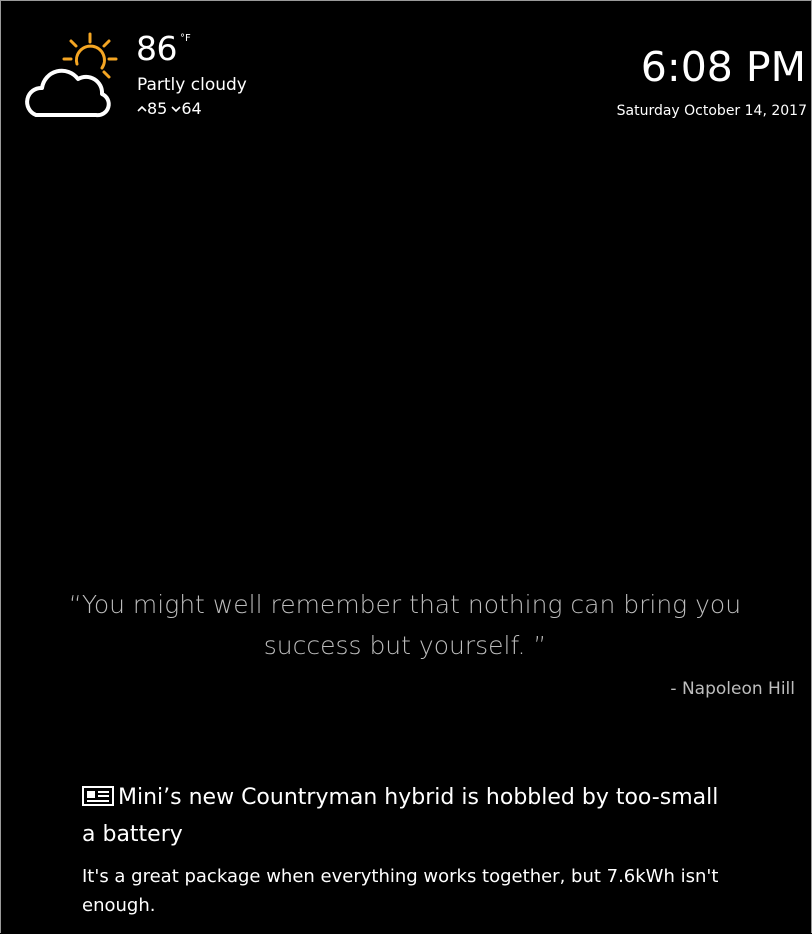 This screenshot has height=934, width=812. What do you see at coordinates (157, 48) in the screenshot?
I see `current-temperature: 86` at bounding box center [157, 48].